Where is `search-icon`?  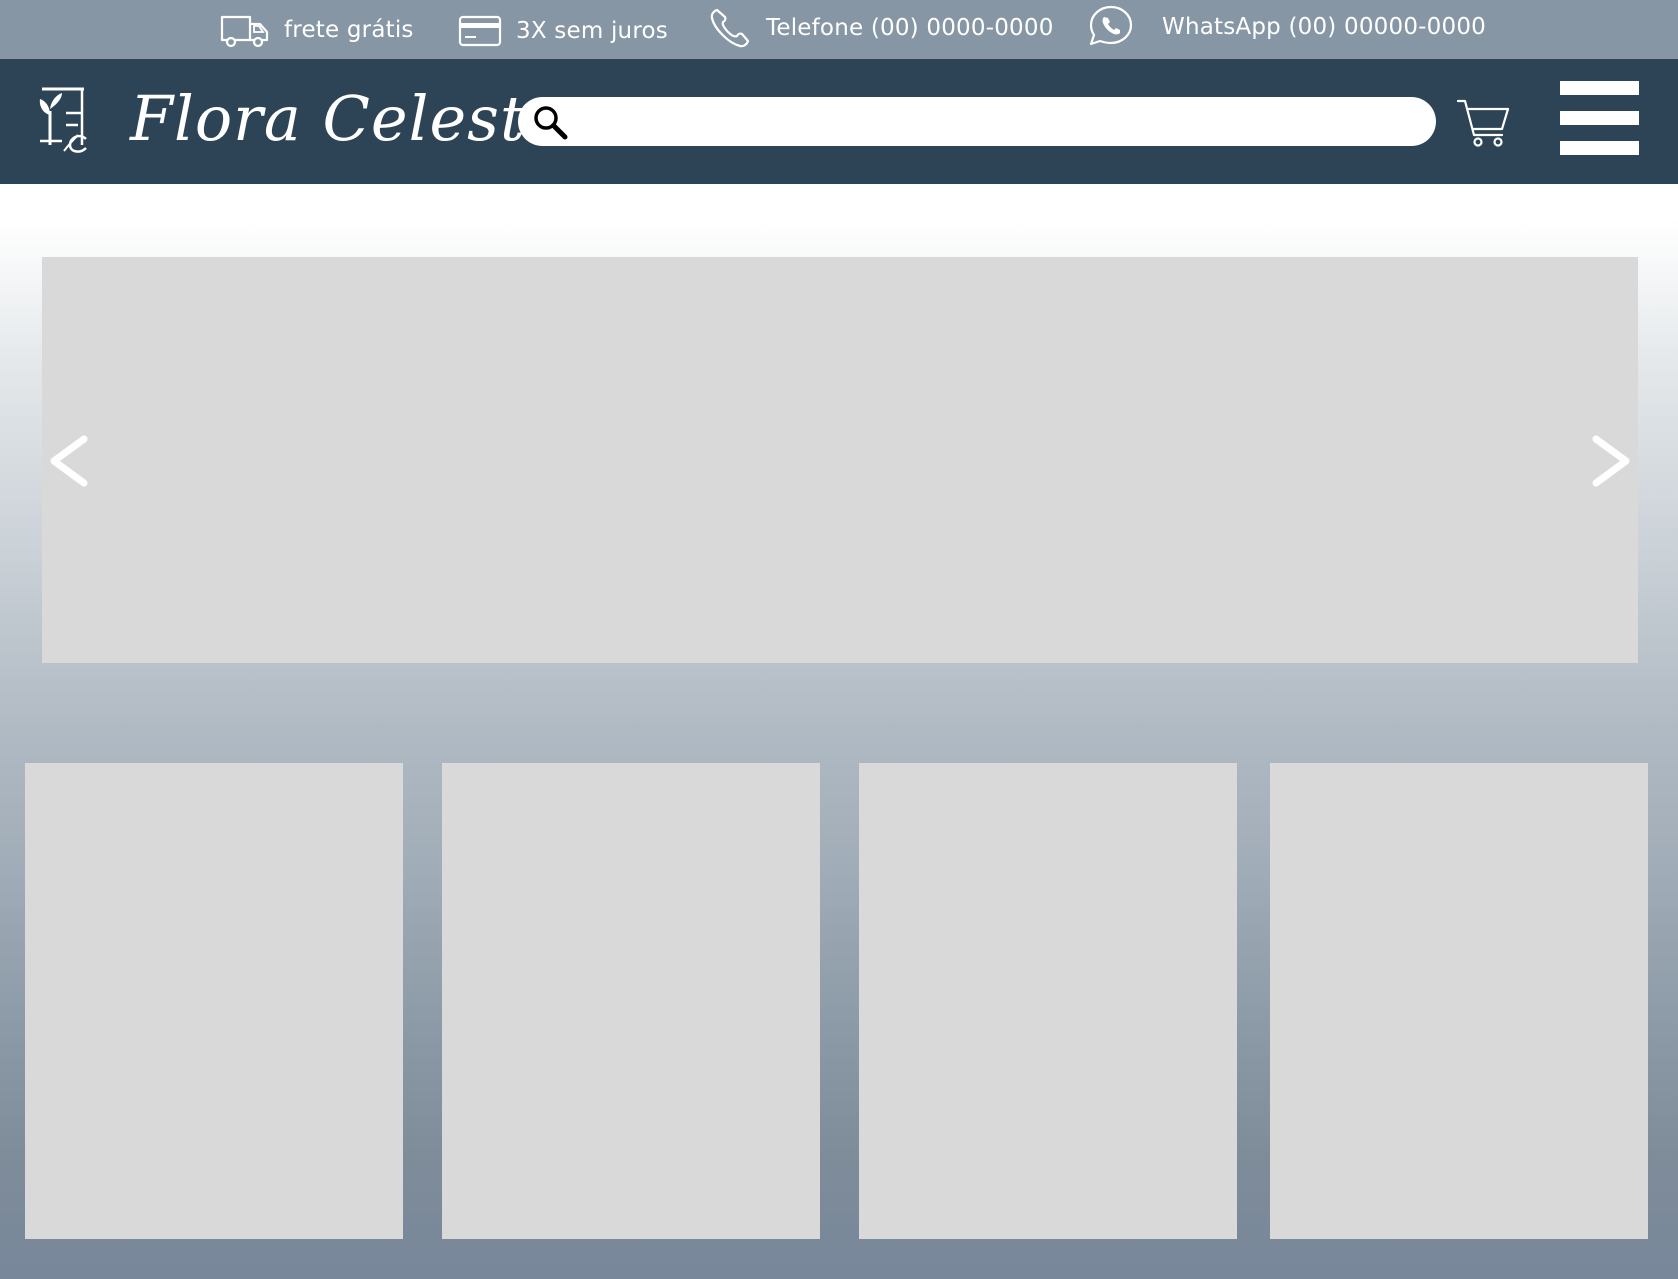 search-icon is located at coordinates (550, 122).